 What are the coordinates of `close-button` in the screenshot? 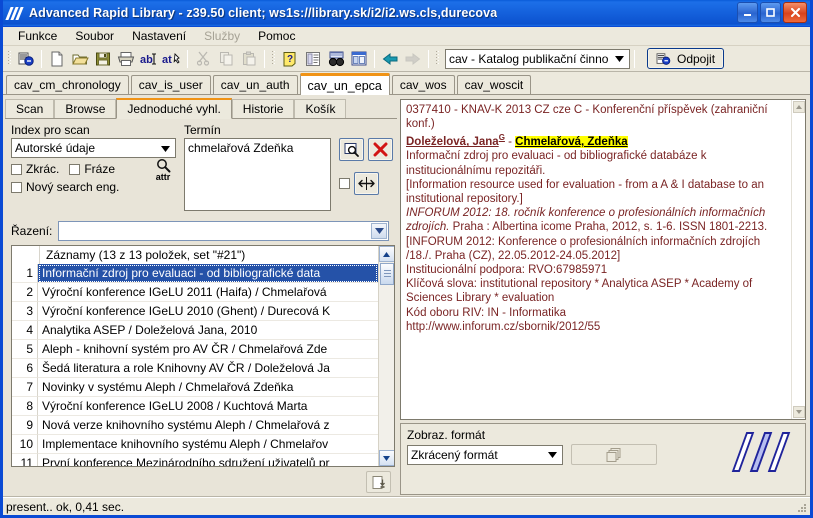 It's located at (795, 12).